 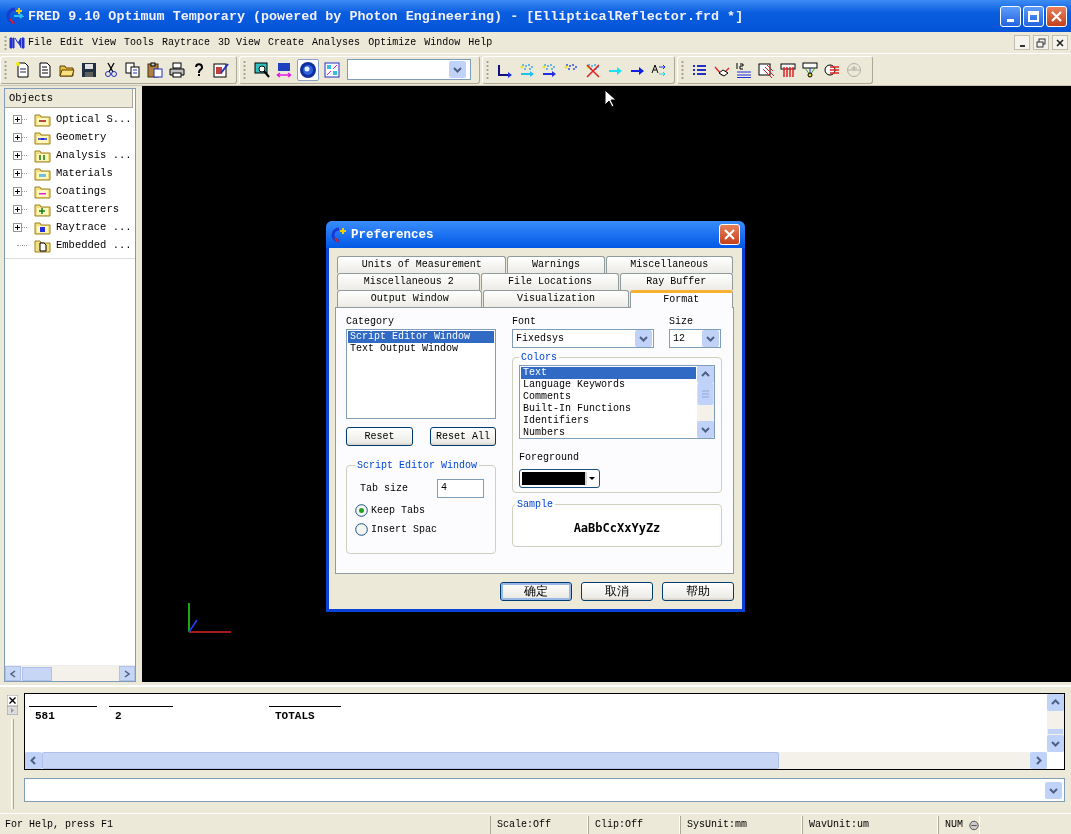 I want to click on dropdown-arrow-icon, so click(x=591, y=478).